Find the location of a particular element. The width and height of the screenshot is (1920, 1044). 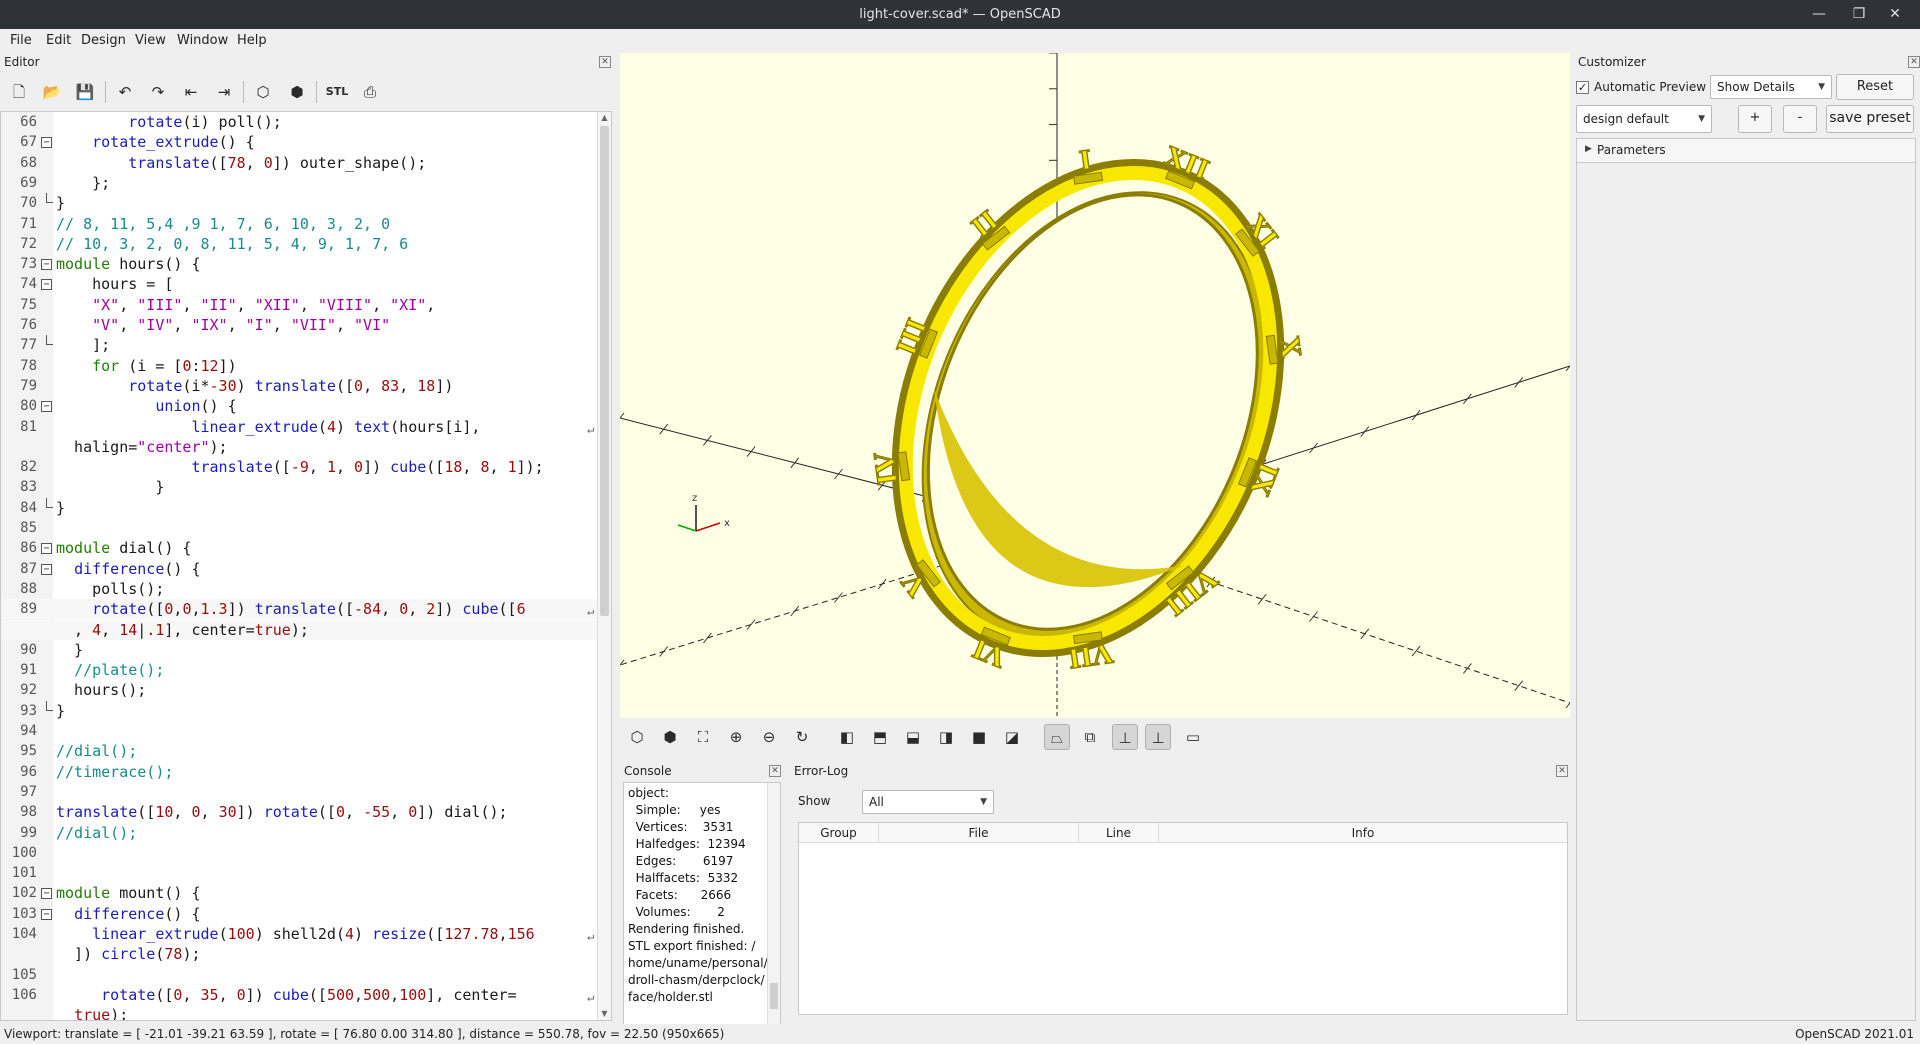

console-scrollbar is located at coordinates (773, 903).